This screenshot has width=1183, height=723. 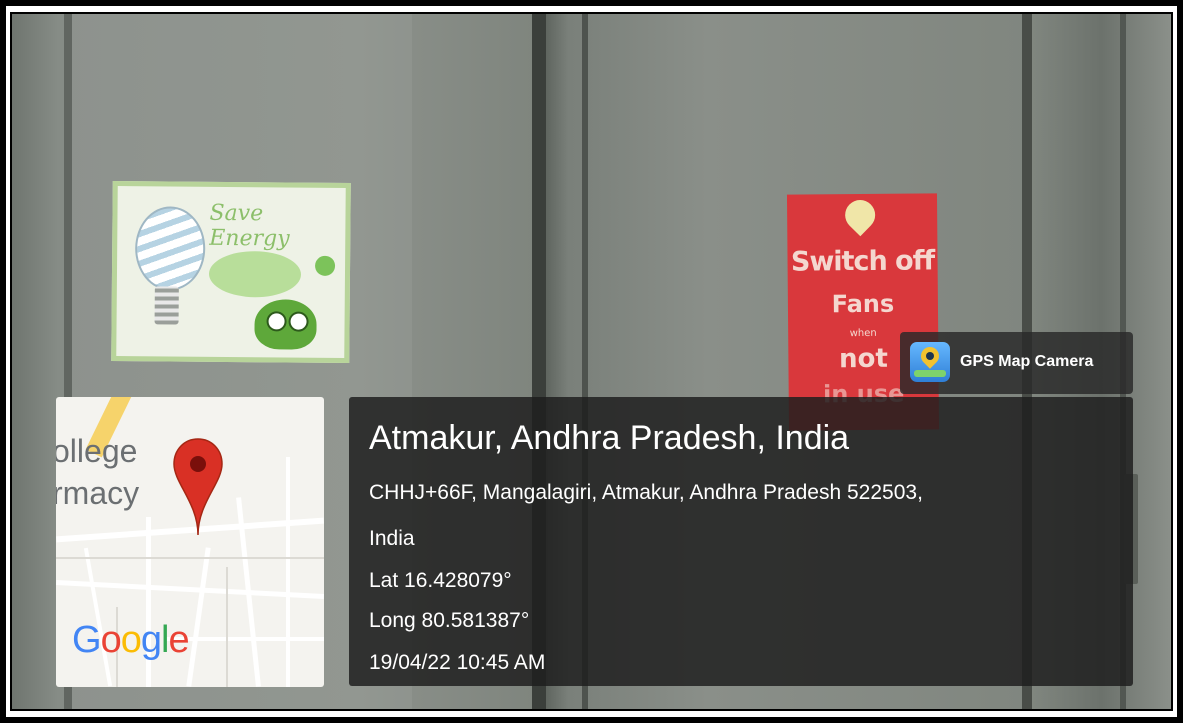 What do you see at coordinates (131, 640) in the screenshot?
I see `google-logo: Google` at bounding box center [131, 640].